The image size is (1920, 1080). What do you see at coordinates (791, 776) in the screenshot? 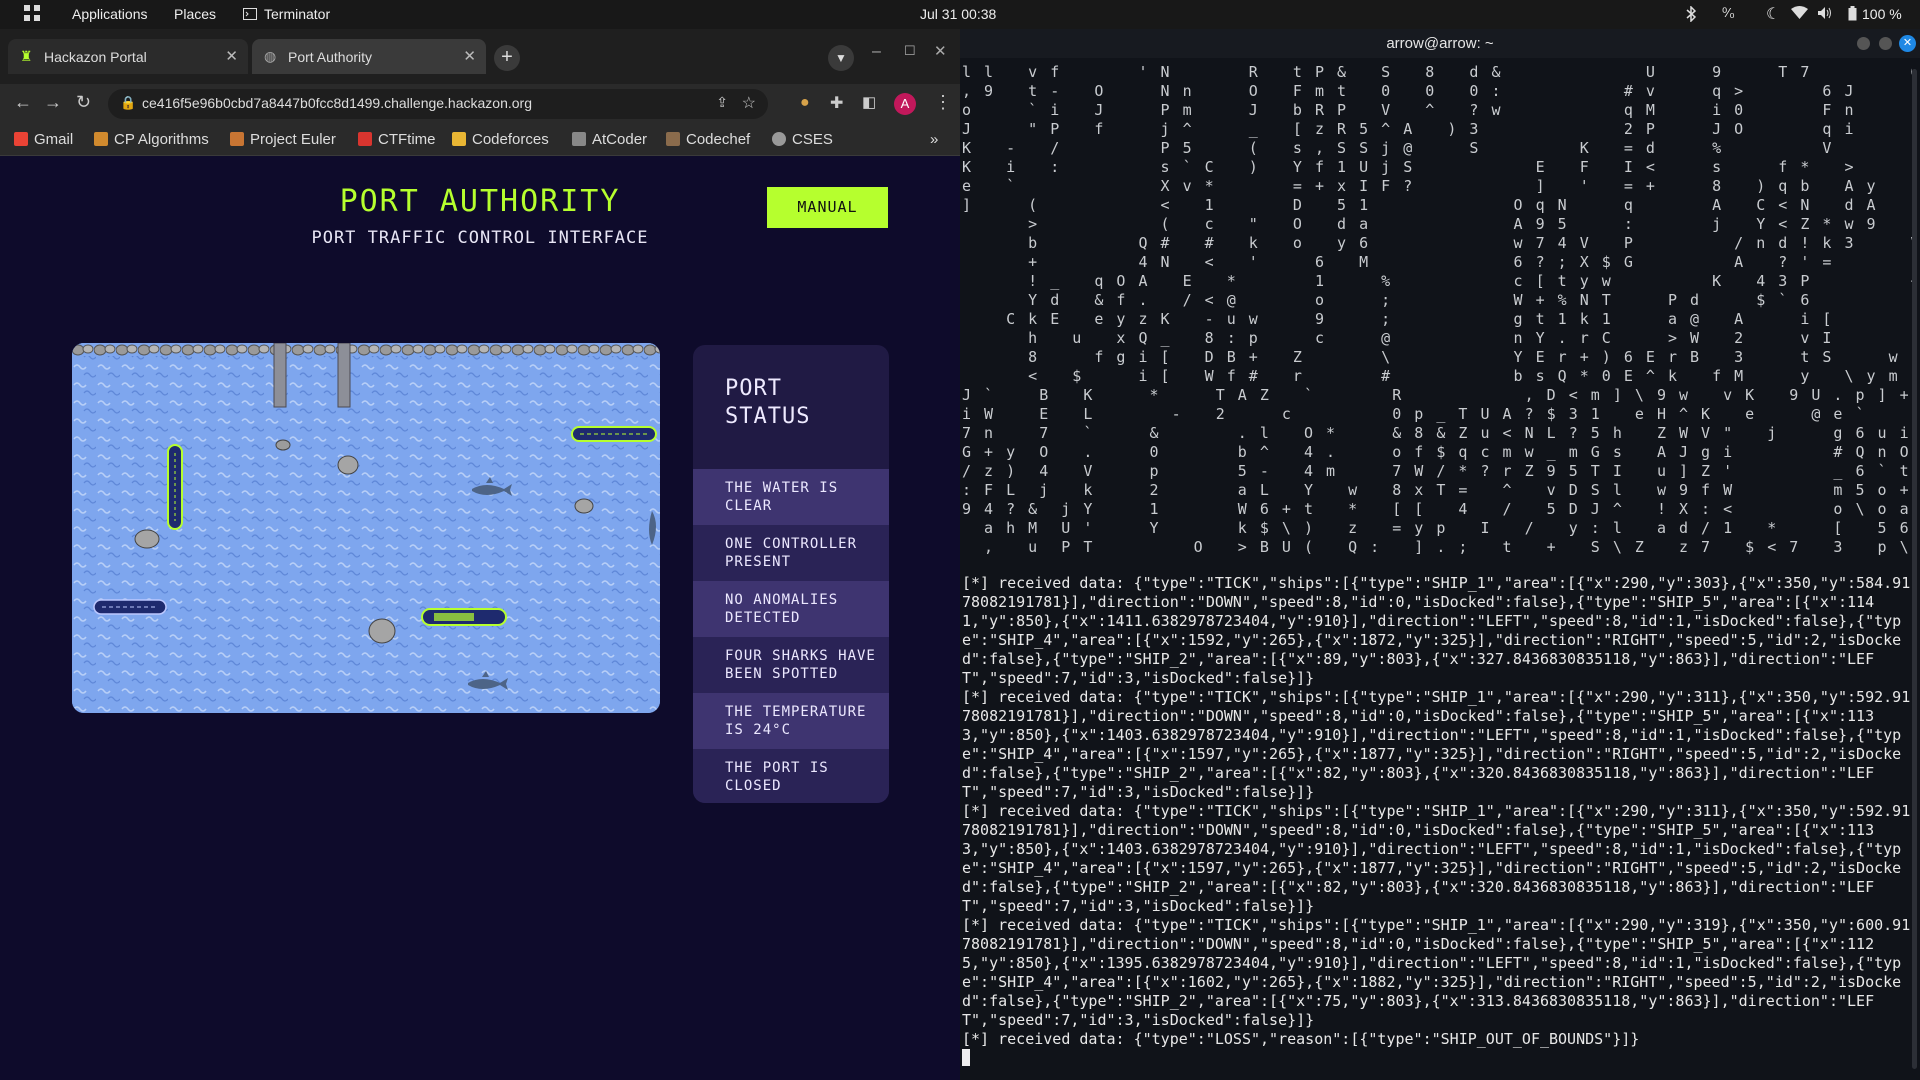
I see `status-item: THE PORT IS CLOSED` at bounding box center [791, 776].